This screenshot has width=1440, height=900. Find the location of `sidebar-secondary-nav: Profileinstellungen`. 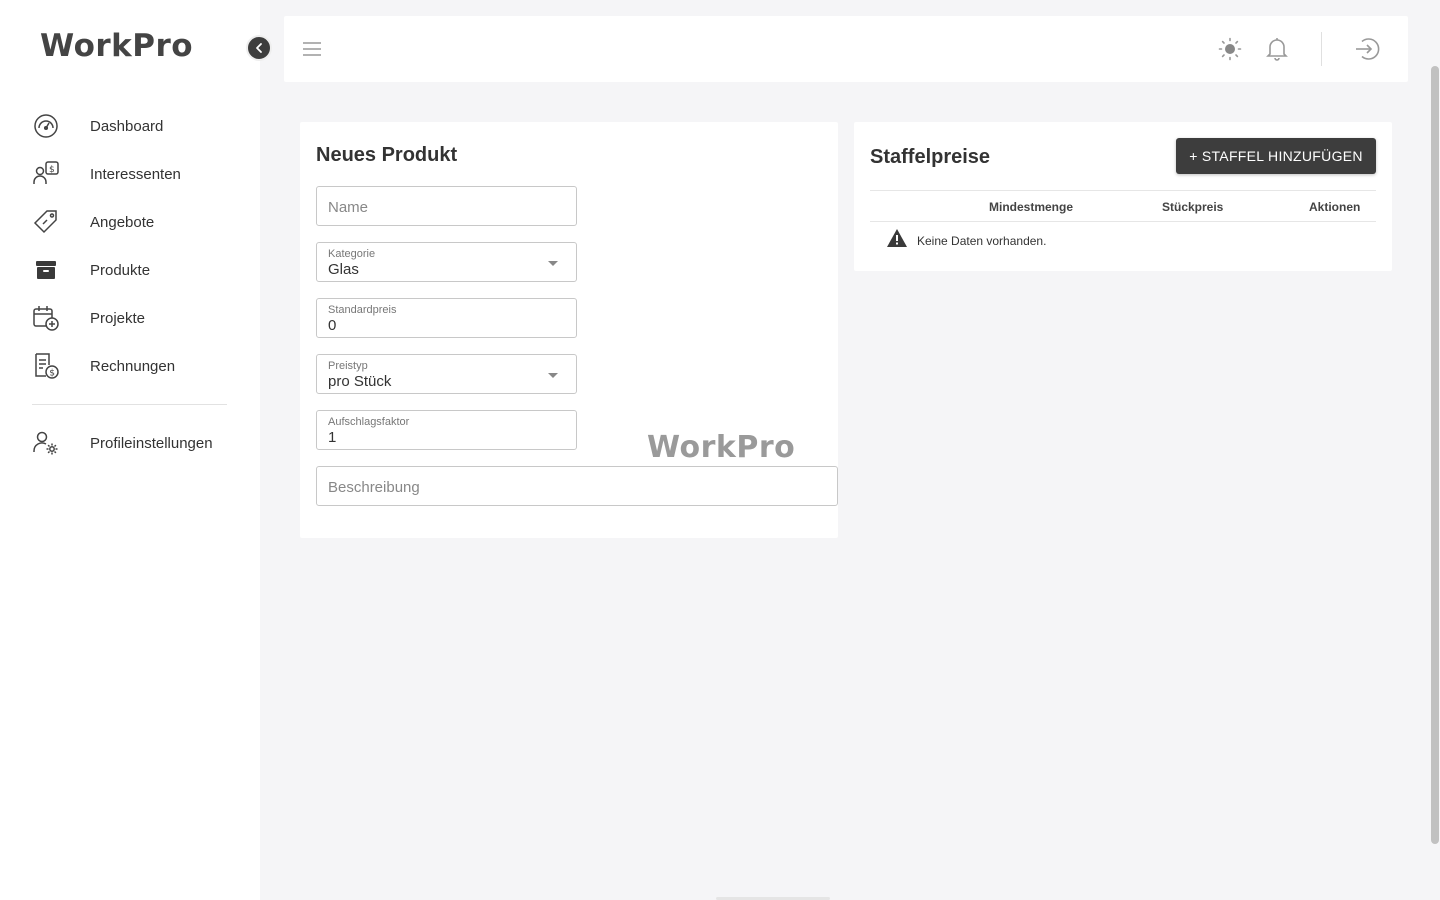

sidebar-secondary-nav: Profileinstellungen is located at coordinates (132, 443).